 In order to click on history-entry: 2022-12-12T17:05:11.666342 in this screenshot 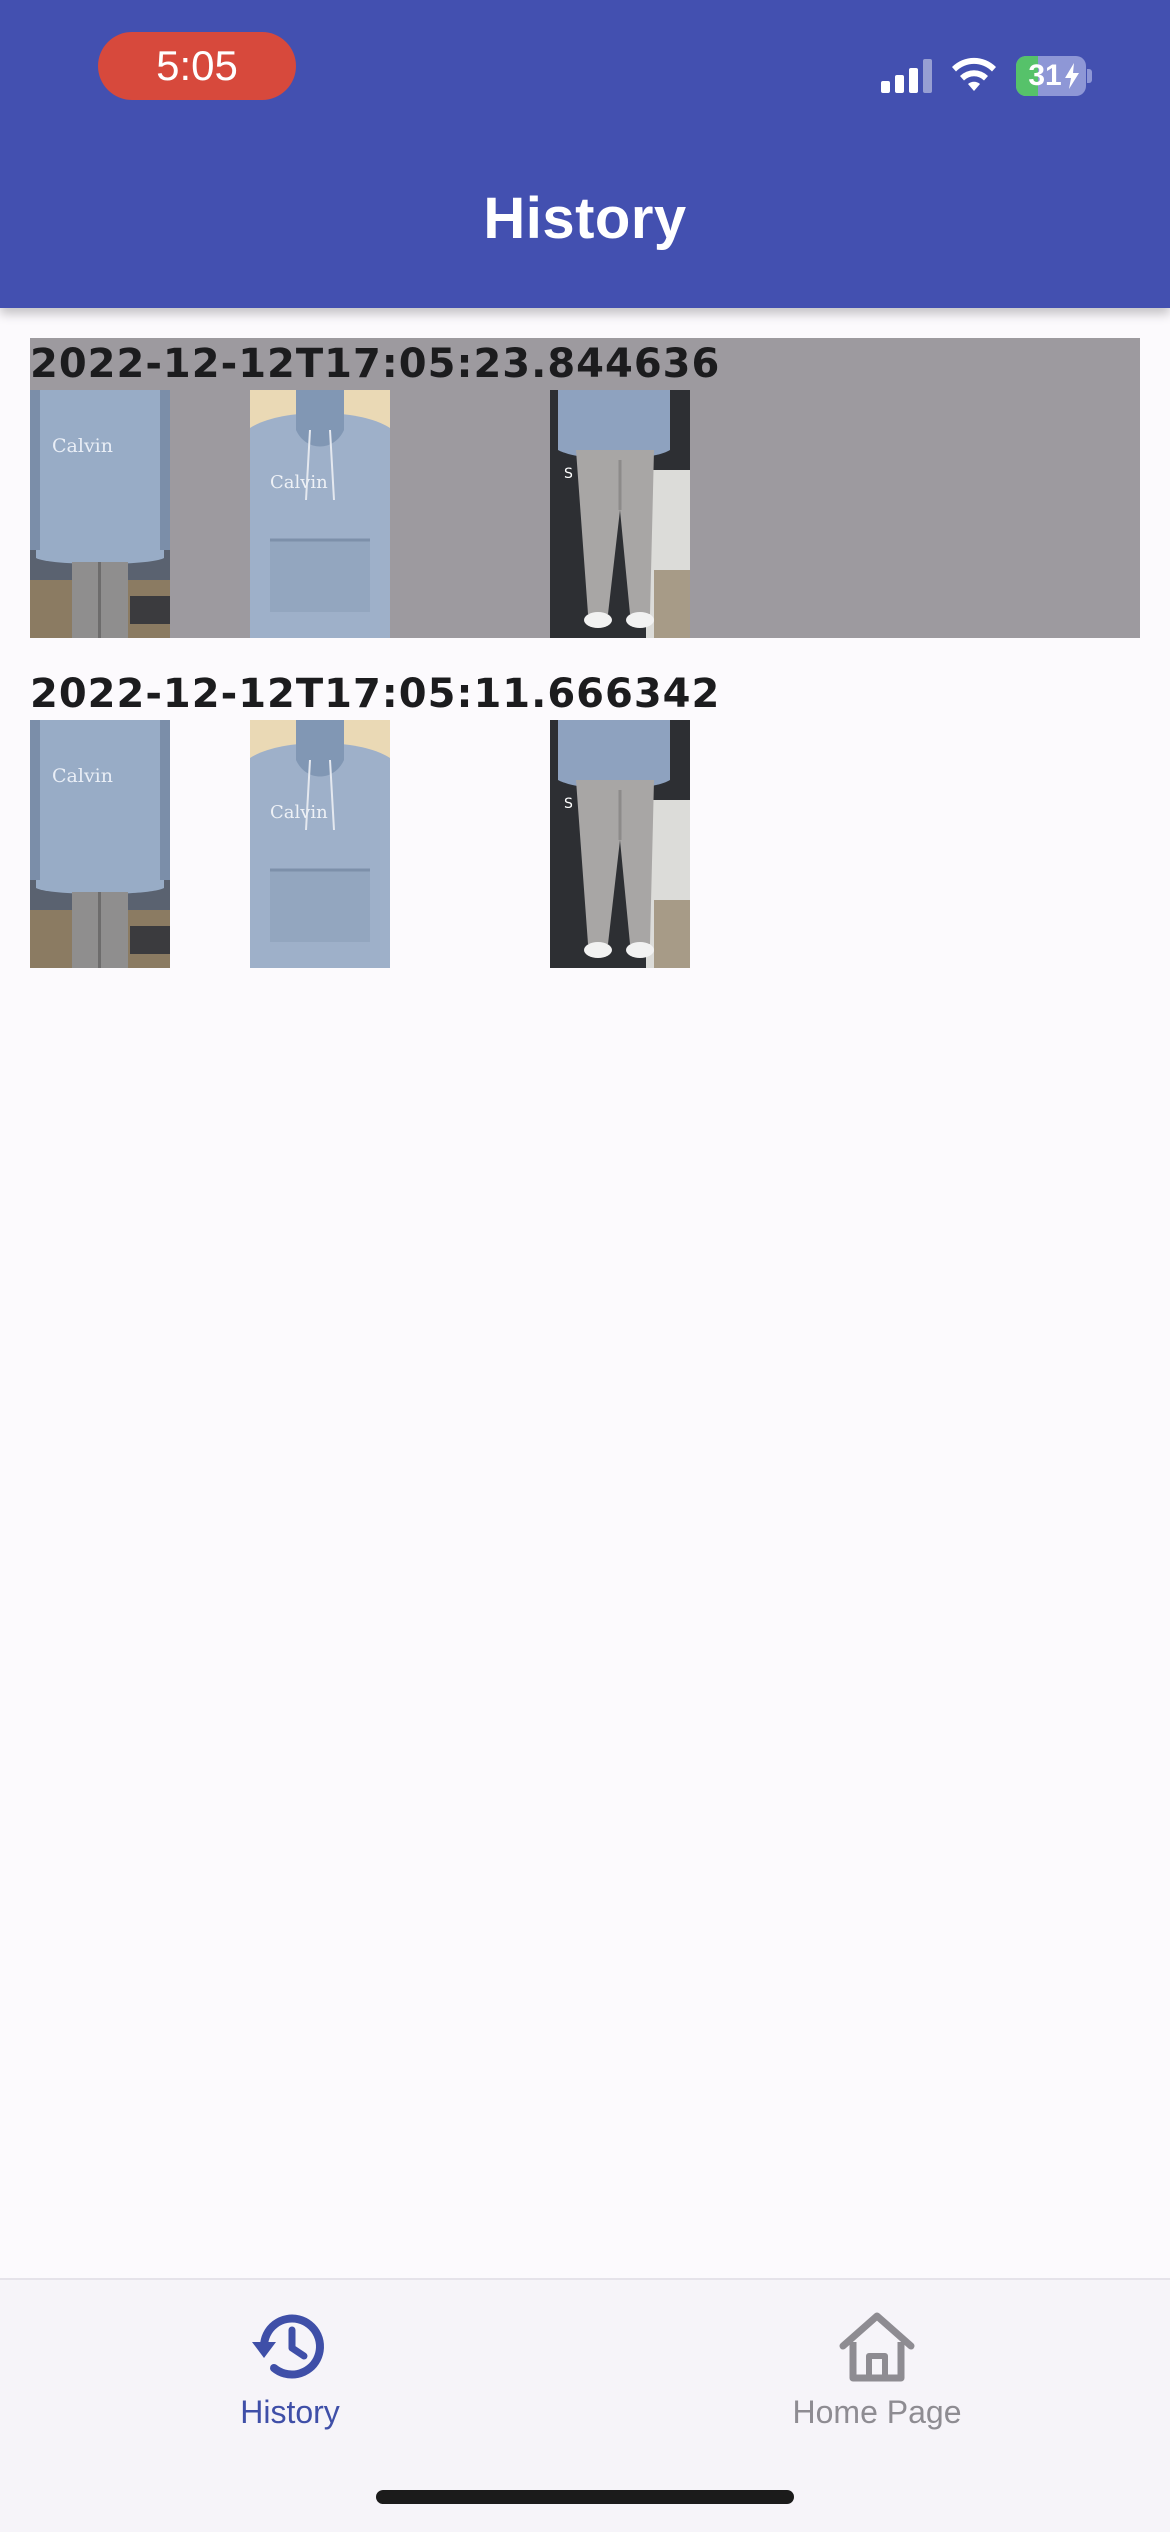, I will do `click(585, 818)`.